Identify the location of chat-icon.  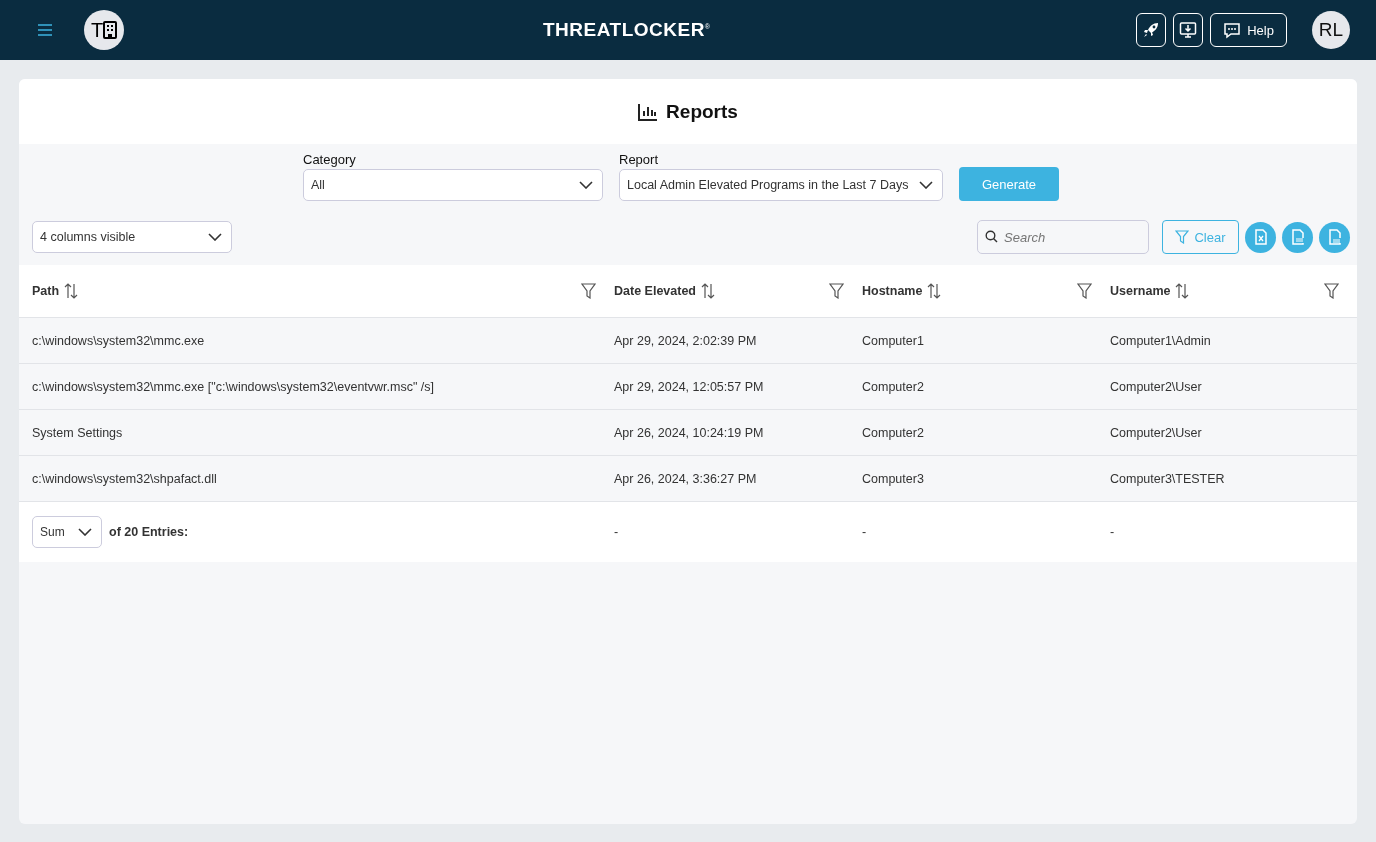
(1232, 30).